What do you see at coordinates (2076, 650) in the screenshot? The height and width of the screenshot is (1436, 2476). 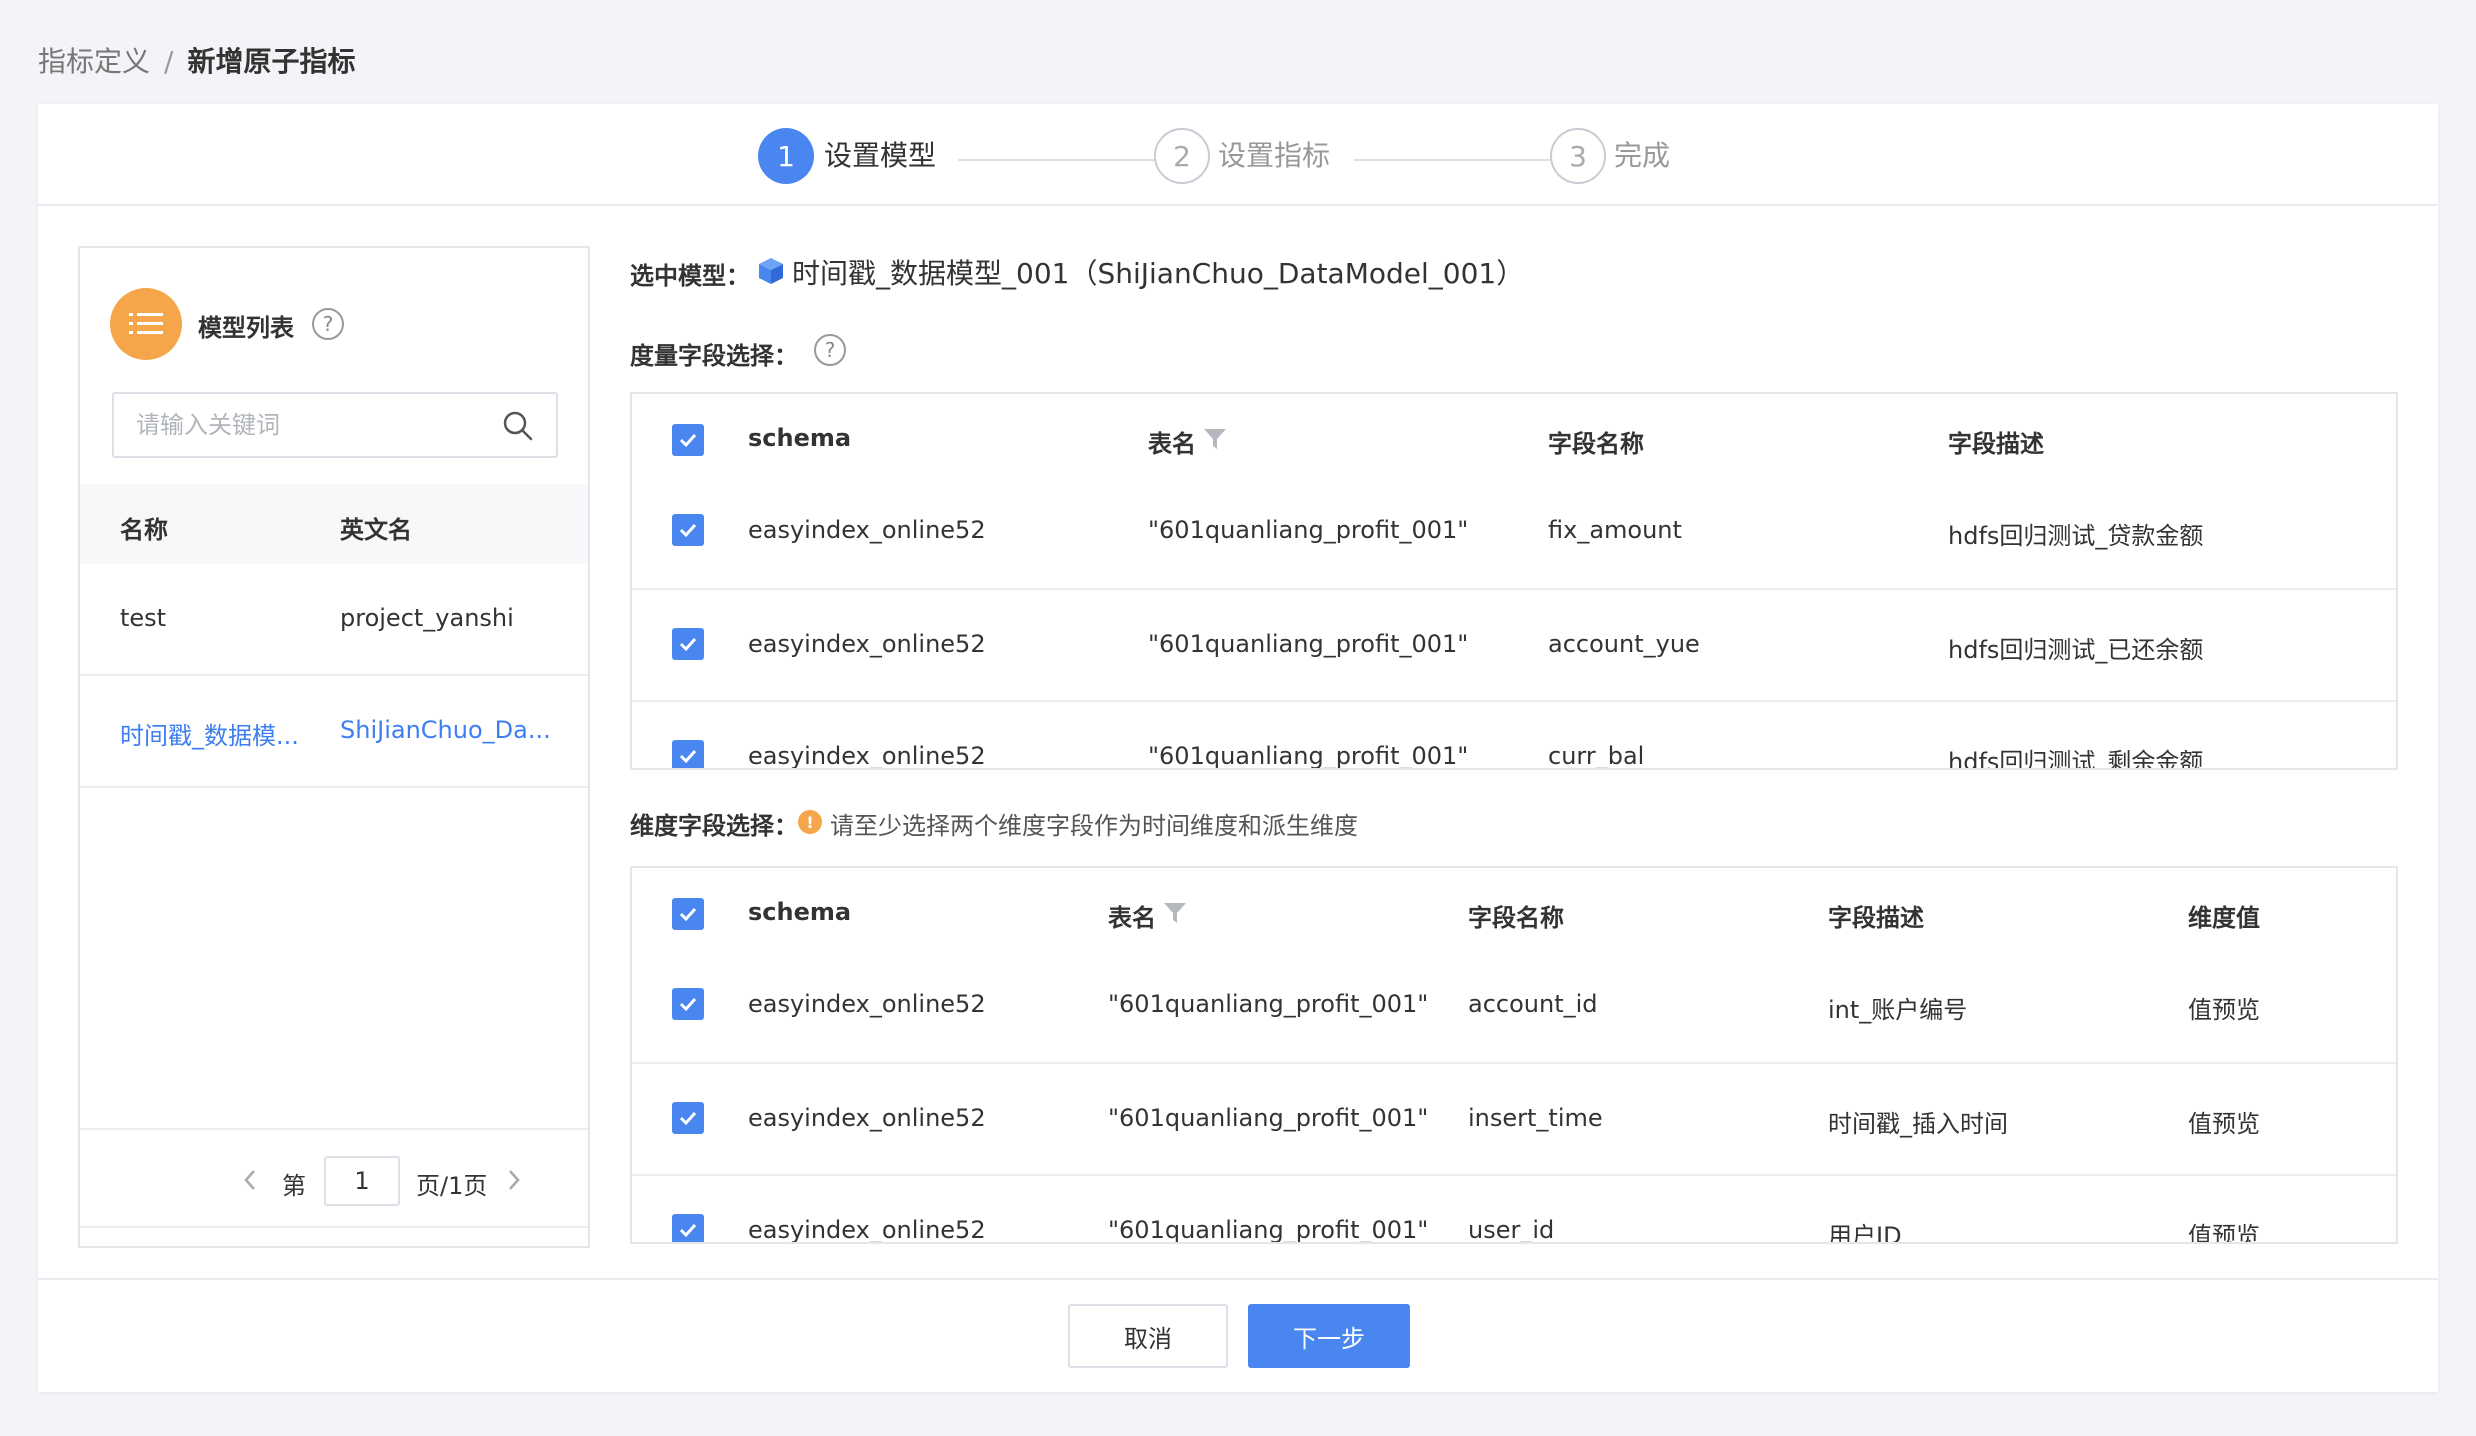 I see `cell-field-desc: hdfs回归测试_已还余额` at bounding box center [2076, 650].